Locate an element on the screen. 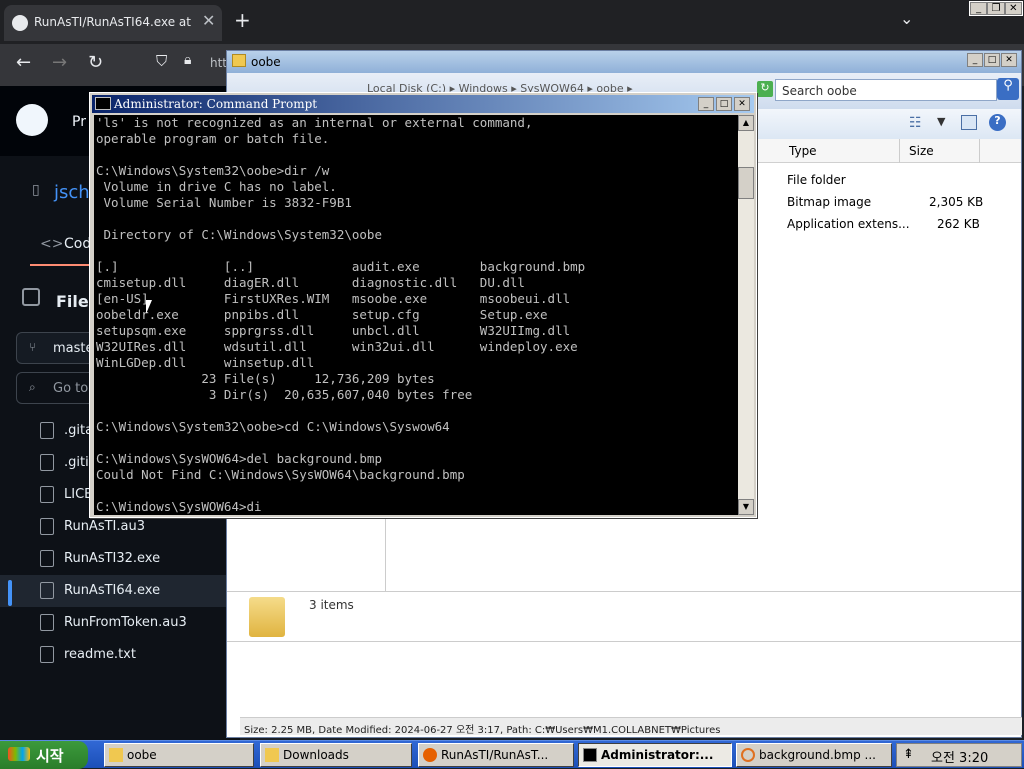  header-text: Pr is located at coordinates (79, 122).